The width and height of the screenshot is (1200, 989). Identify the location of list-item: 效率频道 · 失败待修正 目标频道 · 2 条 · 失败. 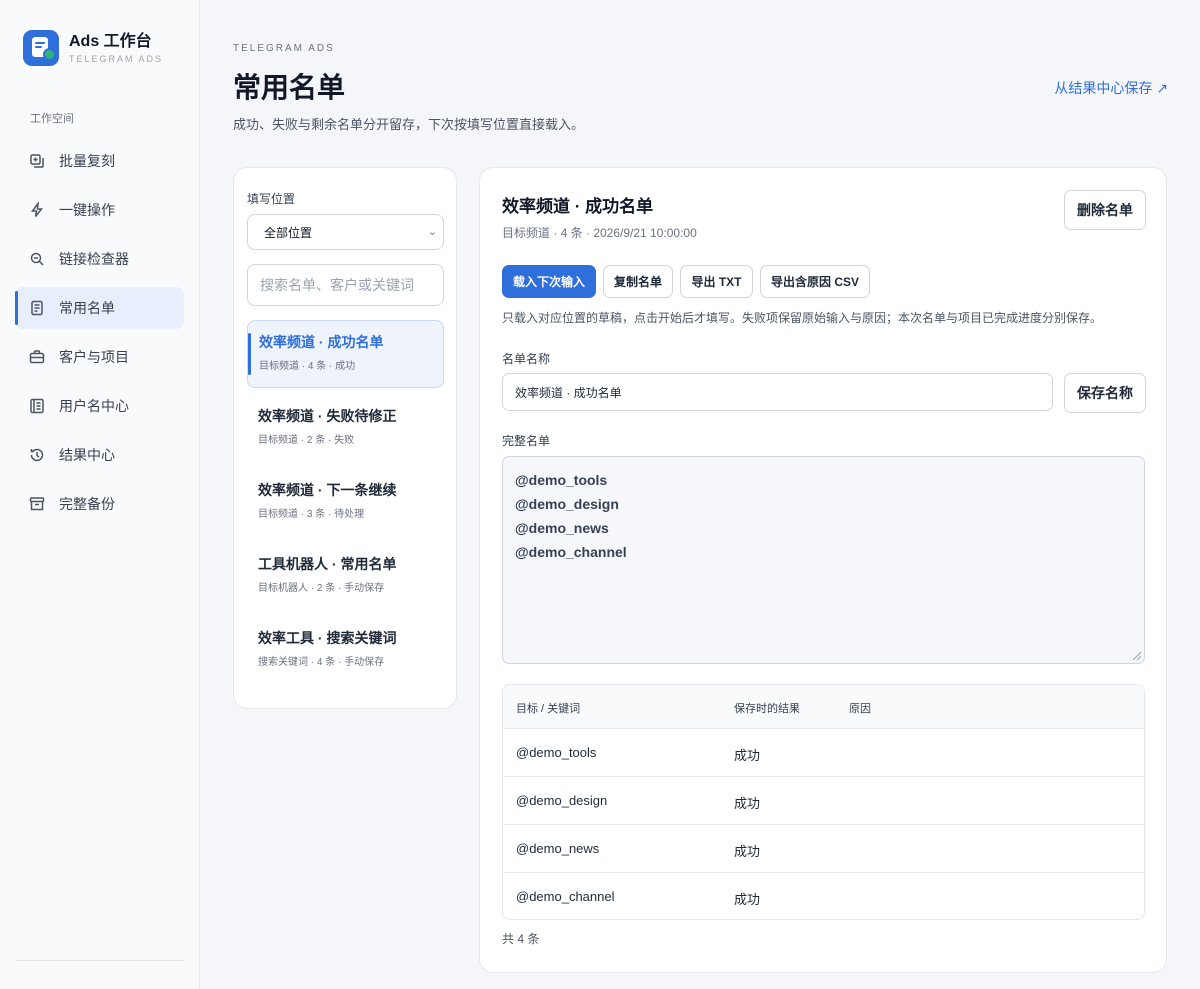
(345, 428).